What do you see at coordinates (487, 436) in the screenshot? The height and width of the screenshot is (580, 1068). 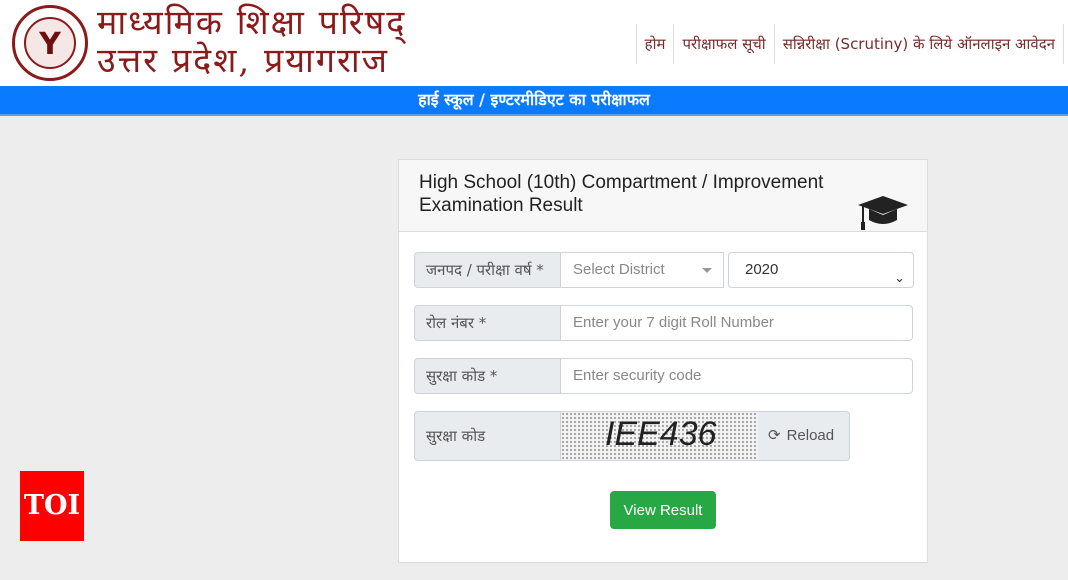 I see `captcha-label: सुरक्षा कोड` at bounding box center [487, 436].